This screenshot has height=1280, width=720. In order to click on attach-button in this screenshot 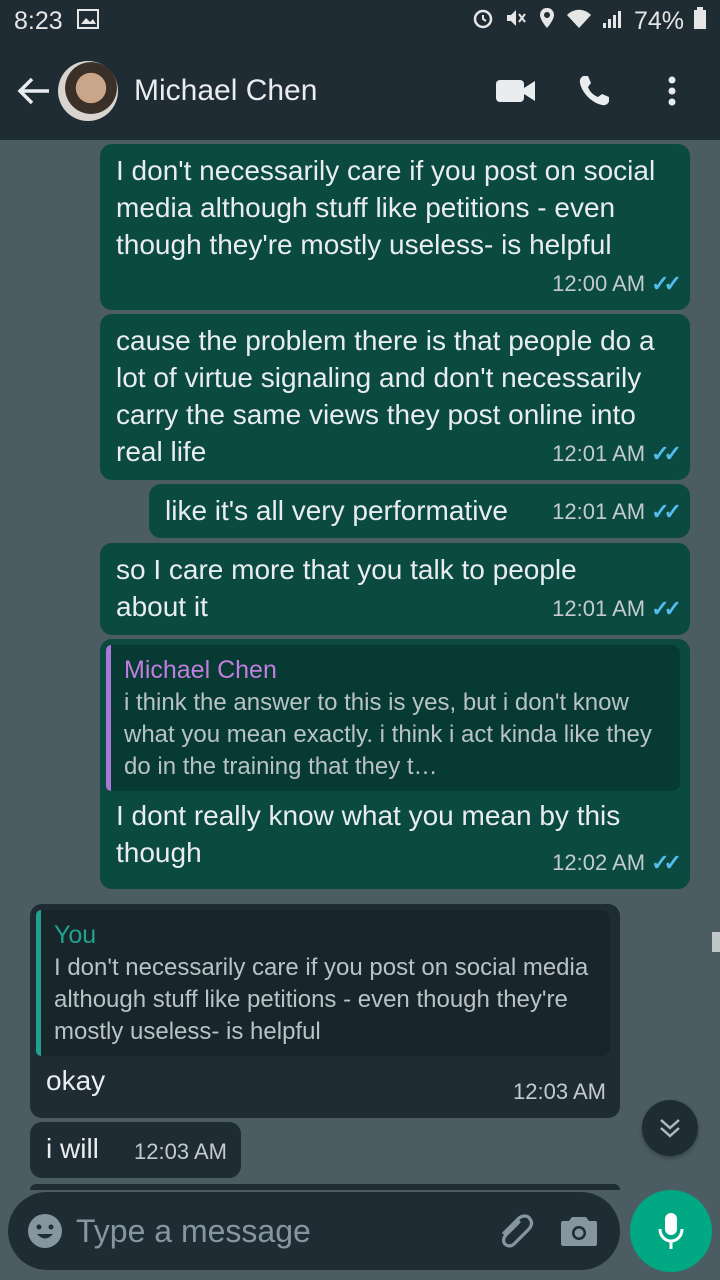, I will do `click(516, 1231)`.